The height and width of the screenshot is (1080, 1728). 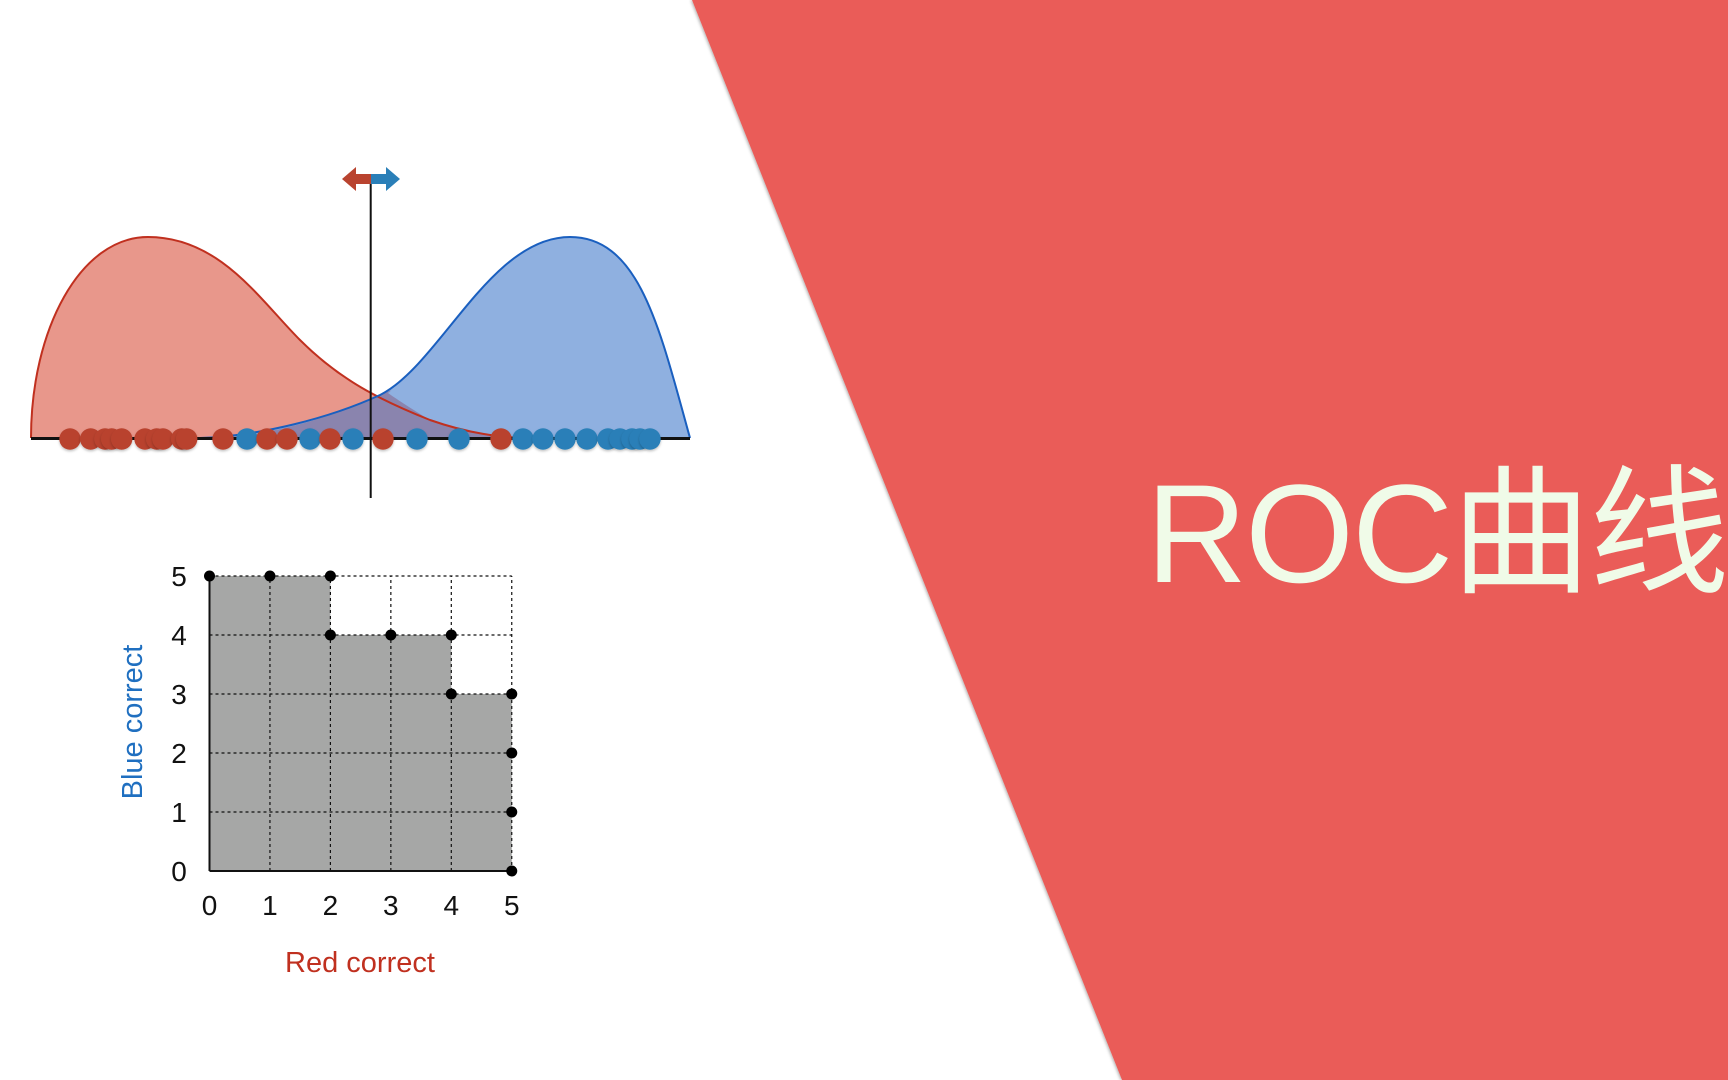 What do you see at coordinates (331, 905) in the screenshot?
I see `x-tick-label: 2` at bounding box center [331, 905].